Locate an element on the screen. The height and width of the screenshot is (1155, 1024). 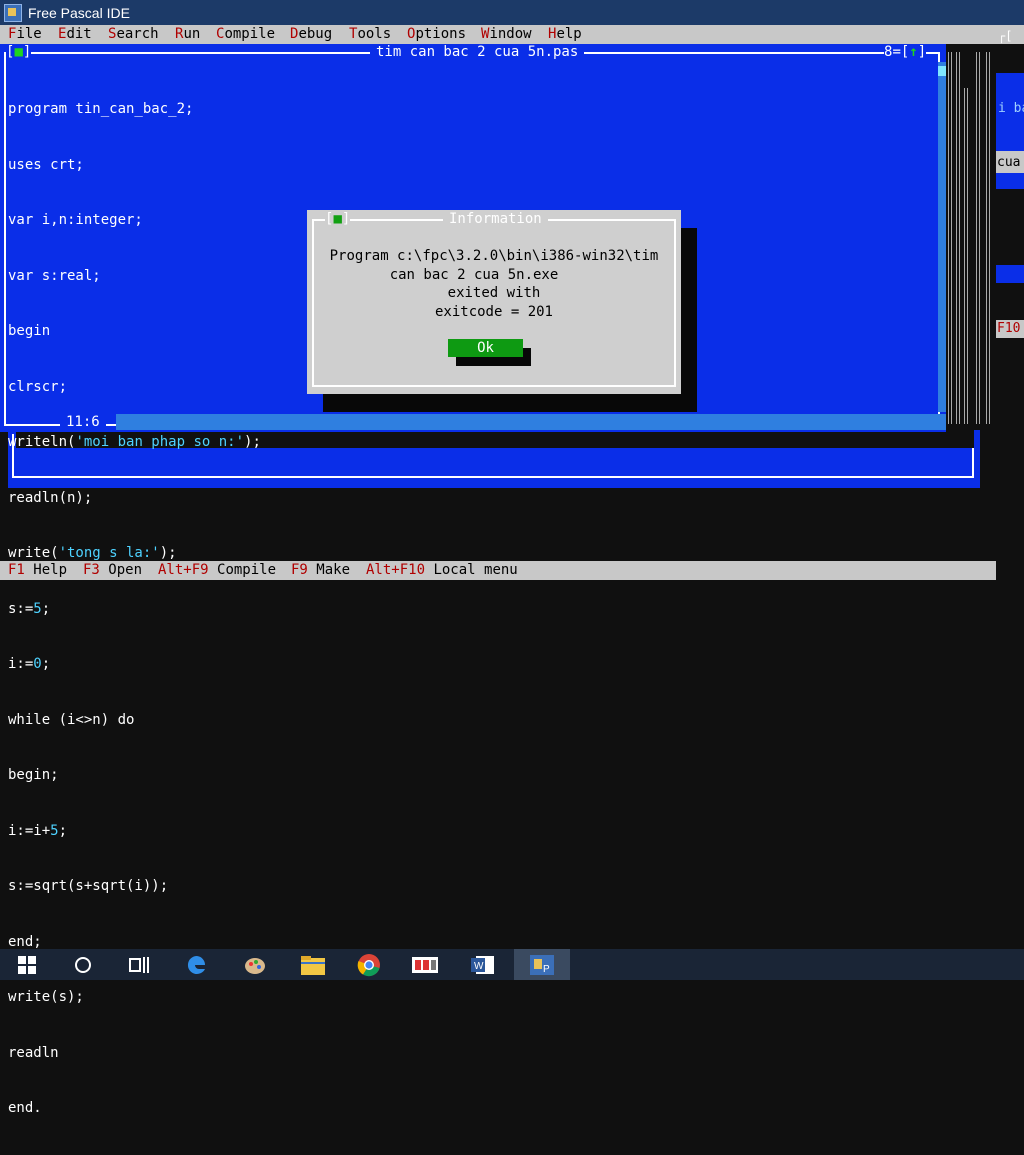
status-compile: Alt+F9 Compile is located at coordinates (217, 570).